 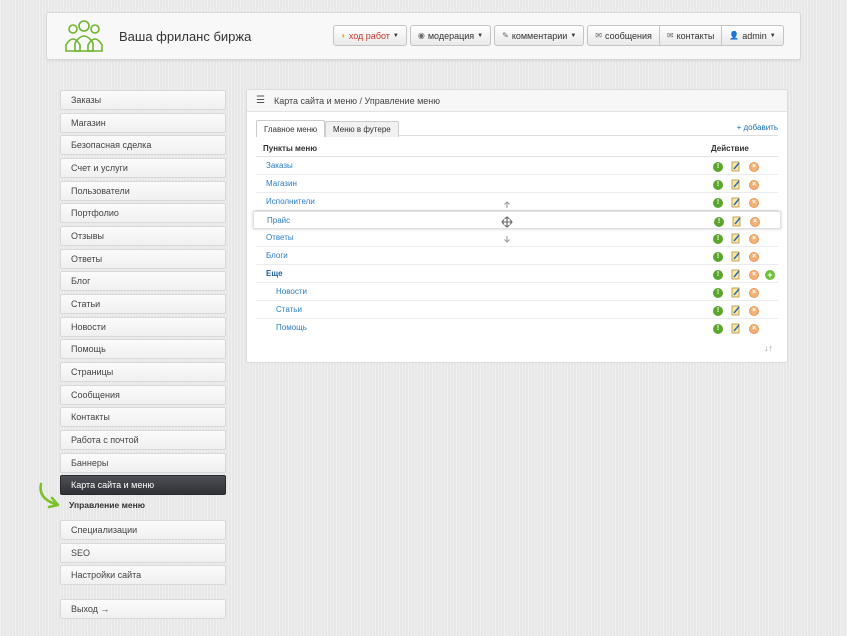 What do you see at coordinates (280, 237) in the screenshot?
I see `row-label: Ответы` at bounding box center [280, 237].